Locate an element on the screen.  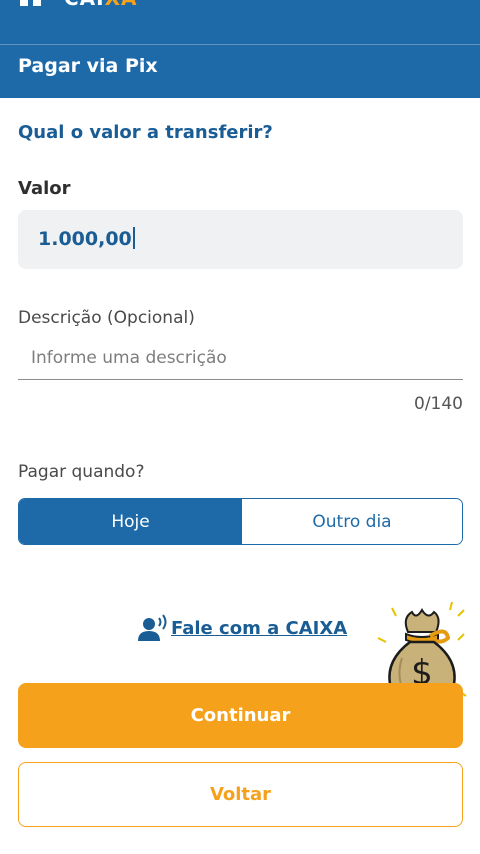
voltar-button: Voltar is located at coordinates (240, 794).